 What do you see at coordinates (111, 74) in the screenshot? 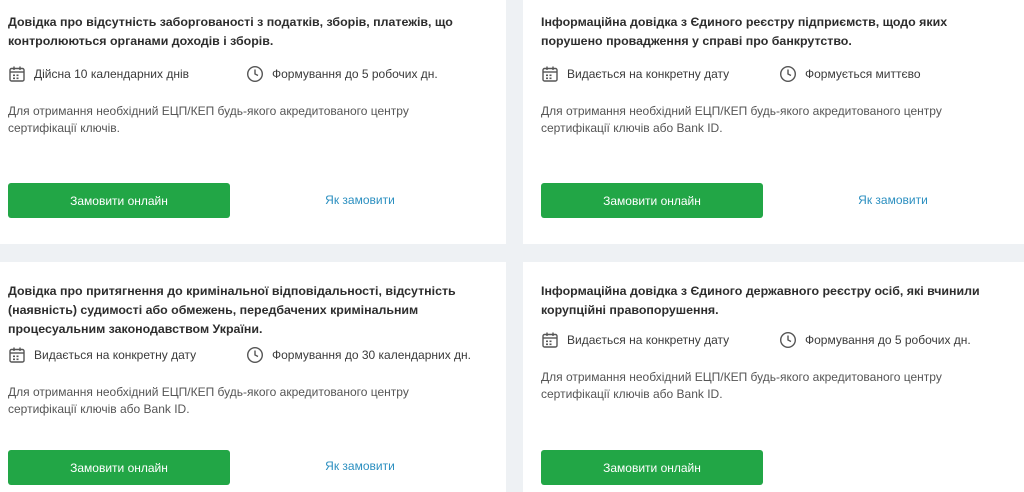
I see `validity-text: Дійсна 10 календарних днів` at bounding box center [111, 74].